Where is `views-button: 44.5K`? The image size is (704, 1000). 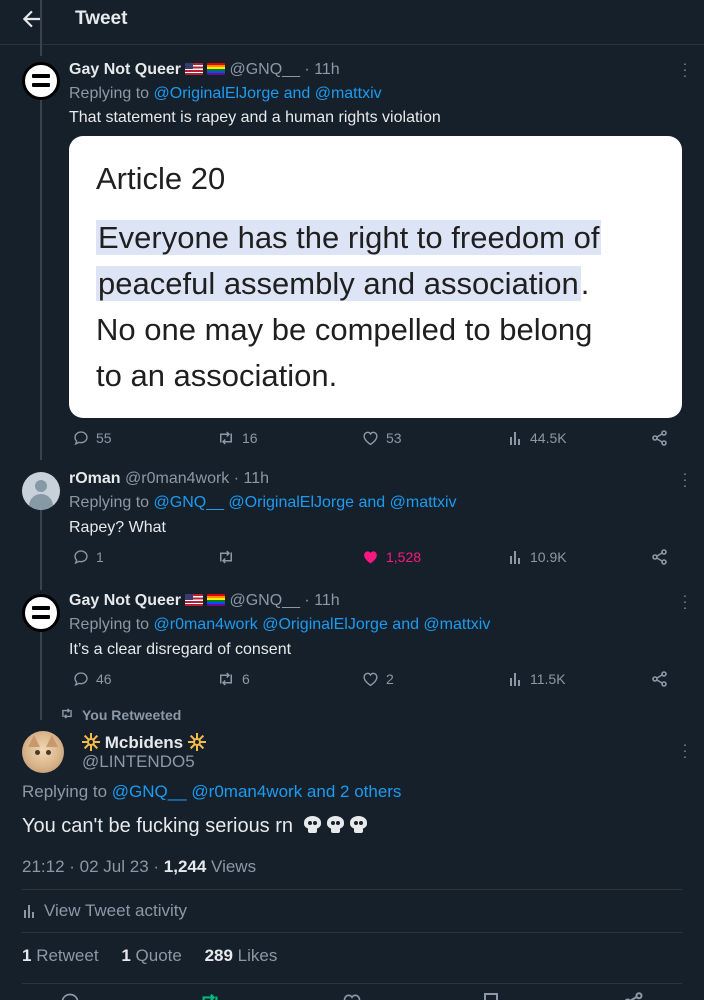
views-button: 44.5K is located at coordinates (538, 438).